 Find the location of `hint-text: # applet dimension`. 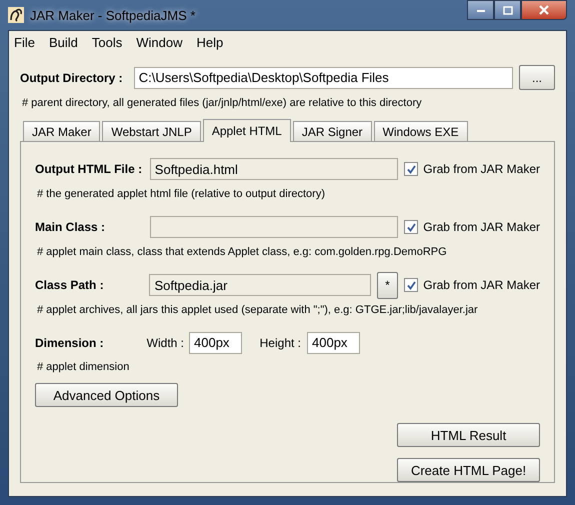

hint-text: # applet dimension is located at coordinates (83, 368).